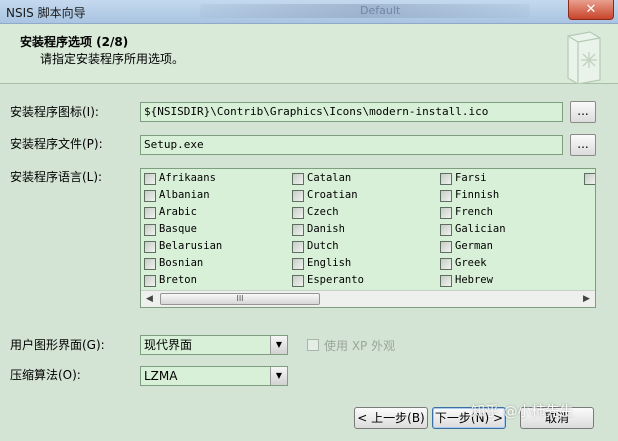  What do you see at coordinates (313, 345) in the screenshot?
I see `xp-style-checkbox-box` at bounding box center [313, 345].